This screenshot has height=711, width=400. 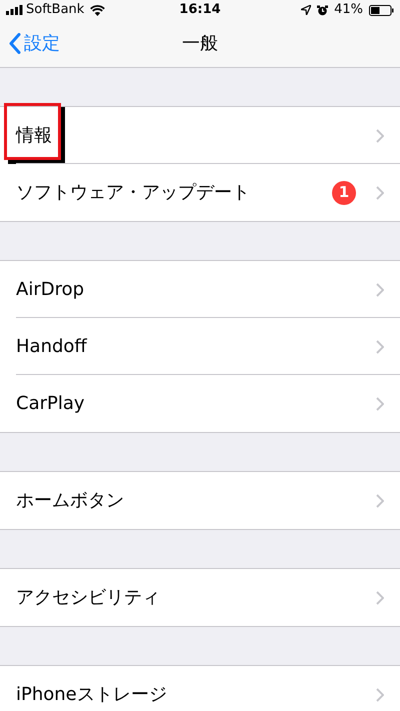 What do you see at coordinates (15, 43) in the screenshot?
I see `back-chevron-icon` at bounding box center [15, 43].